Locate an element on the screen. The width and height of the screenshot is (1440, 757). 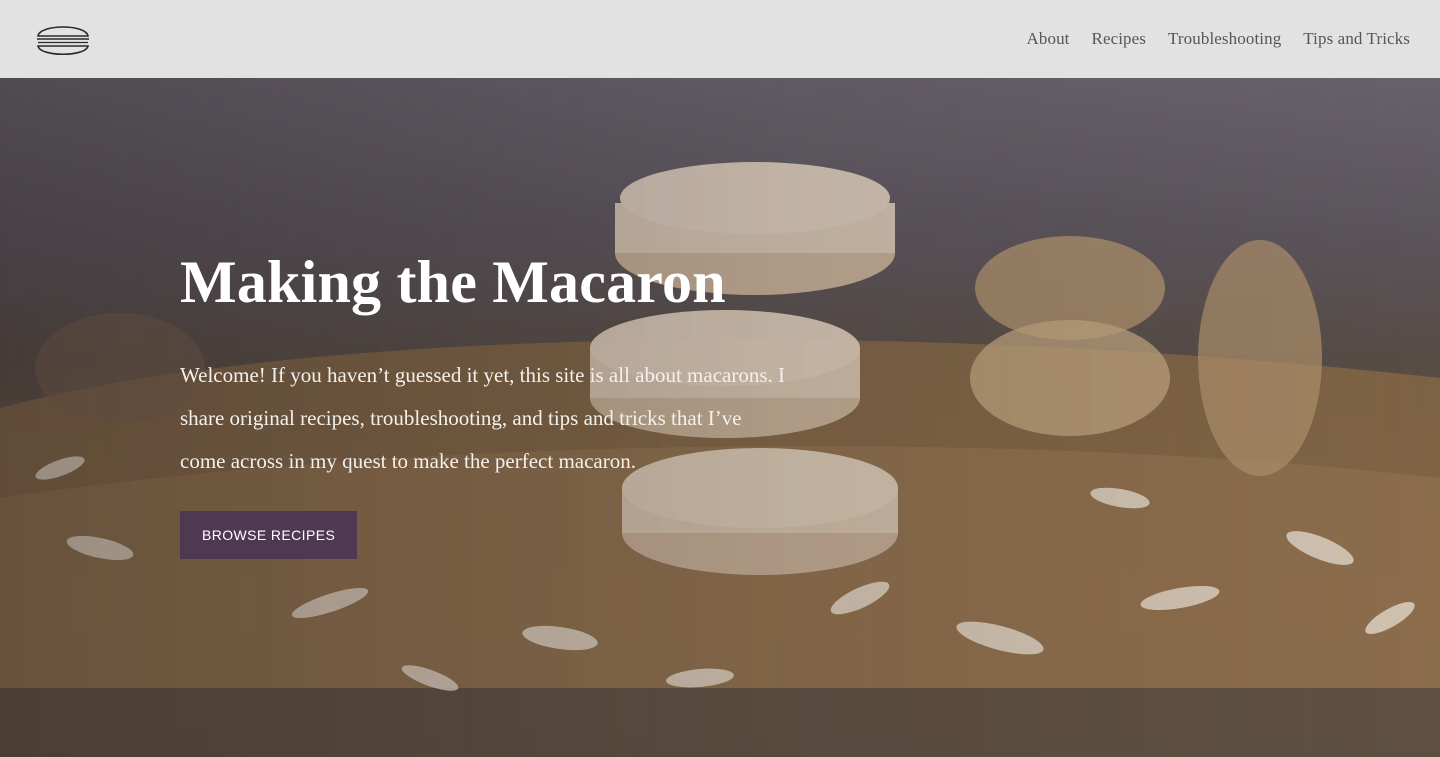
macaron-icon is located at coordinates (63, 39).